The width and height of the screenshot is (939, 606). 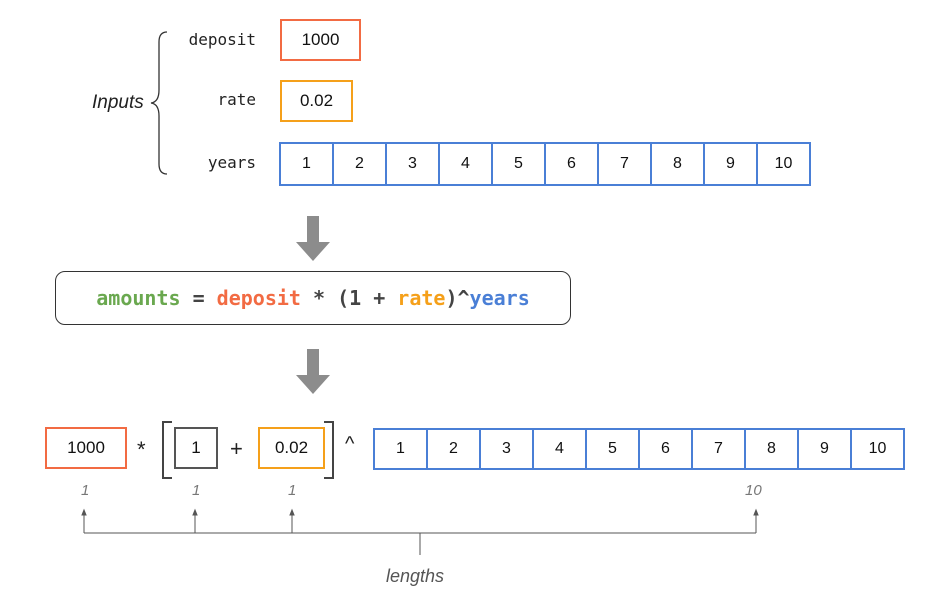 What do you see at coordinates (86, 448) in the screenshot?
I see `deposit-value-box: 1000` at bounding box center [86, 448].